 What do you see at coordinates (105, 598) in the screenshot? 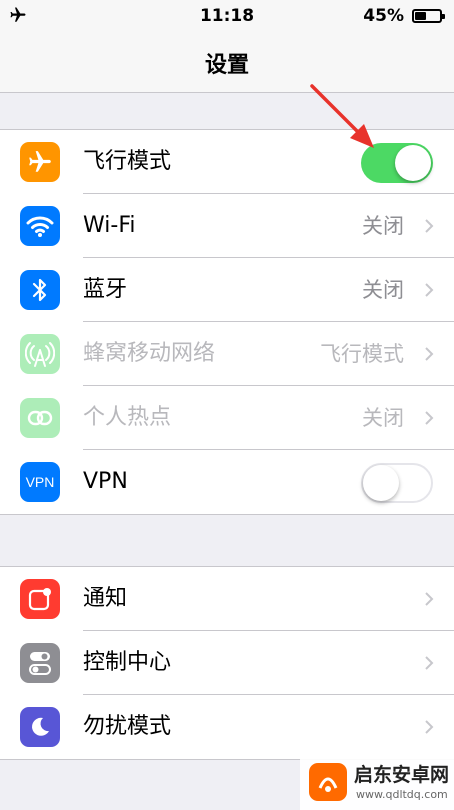
I see `settings-row-label: 通知` at bounding box center [105, 598].